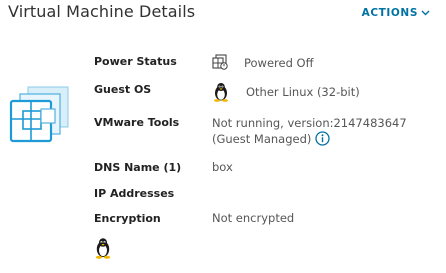 The width and height of the screenshot is (446, 273). What do you see at coordinates (135, 61) in the screenshot?
I see `power-status-label: Power Status` at bounding box center [135, 61].